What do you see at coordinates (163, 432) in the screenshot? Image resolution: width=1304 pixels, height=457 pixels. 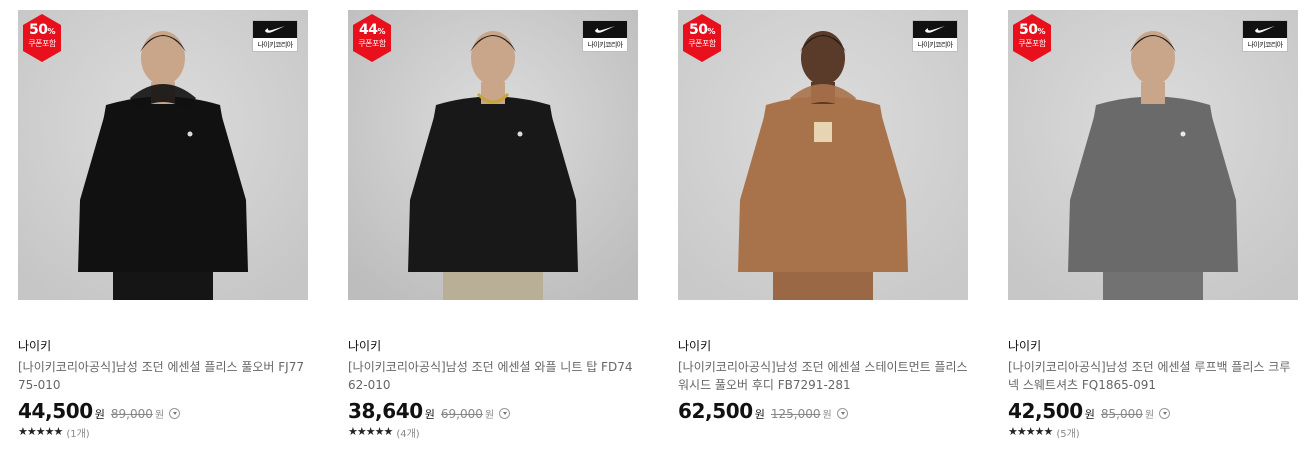 I see `rating-row: ★★★★★ (1개)` at bounding box center [163, 432].